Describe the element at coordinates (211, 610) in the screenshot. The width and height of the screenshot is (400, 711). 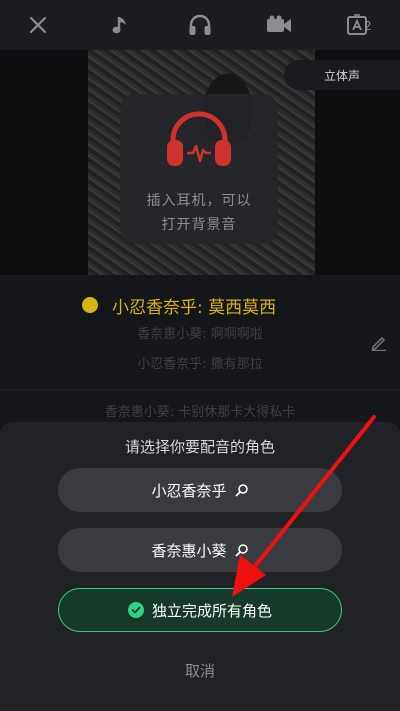
I see `solo-all-roles-label: 独立完成所有角色` at that location.